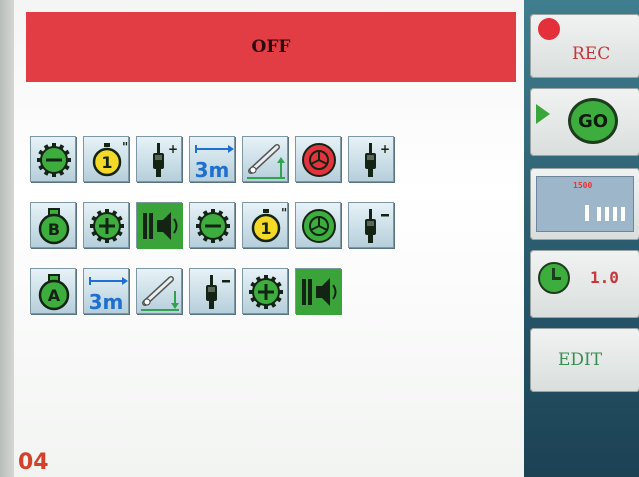 The height and width of the screenshot is (477, 639). Describe the element at coordinates (543, 114) in the screenshot. I see `play-arrow-icon` at that location.